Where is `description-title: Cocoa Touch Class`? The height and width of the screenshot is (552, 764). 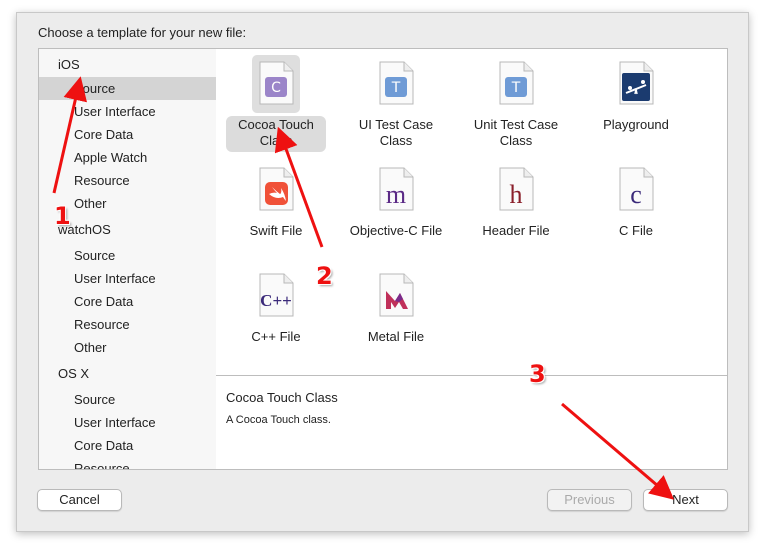
description-title: Cocoa Touch Class is located at coordinates (282, 397).